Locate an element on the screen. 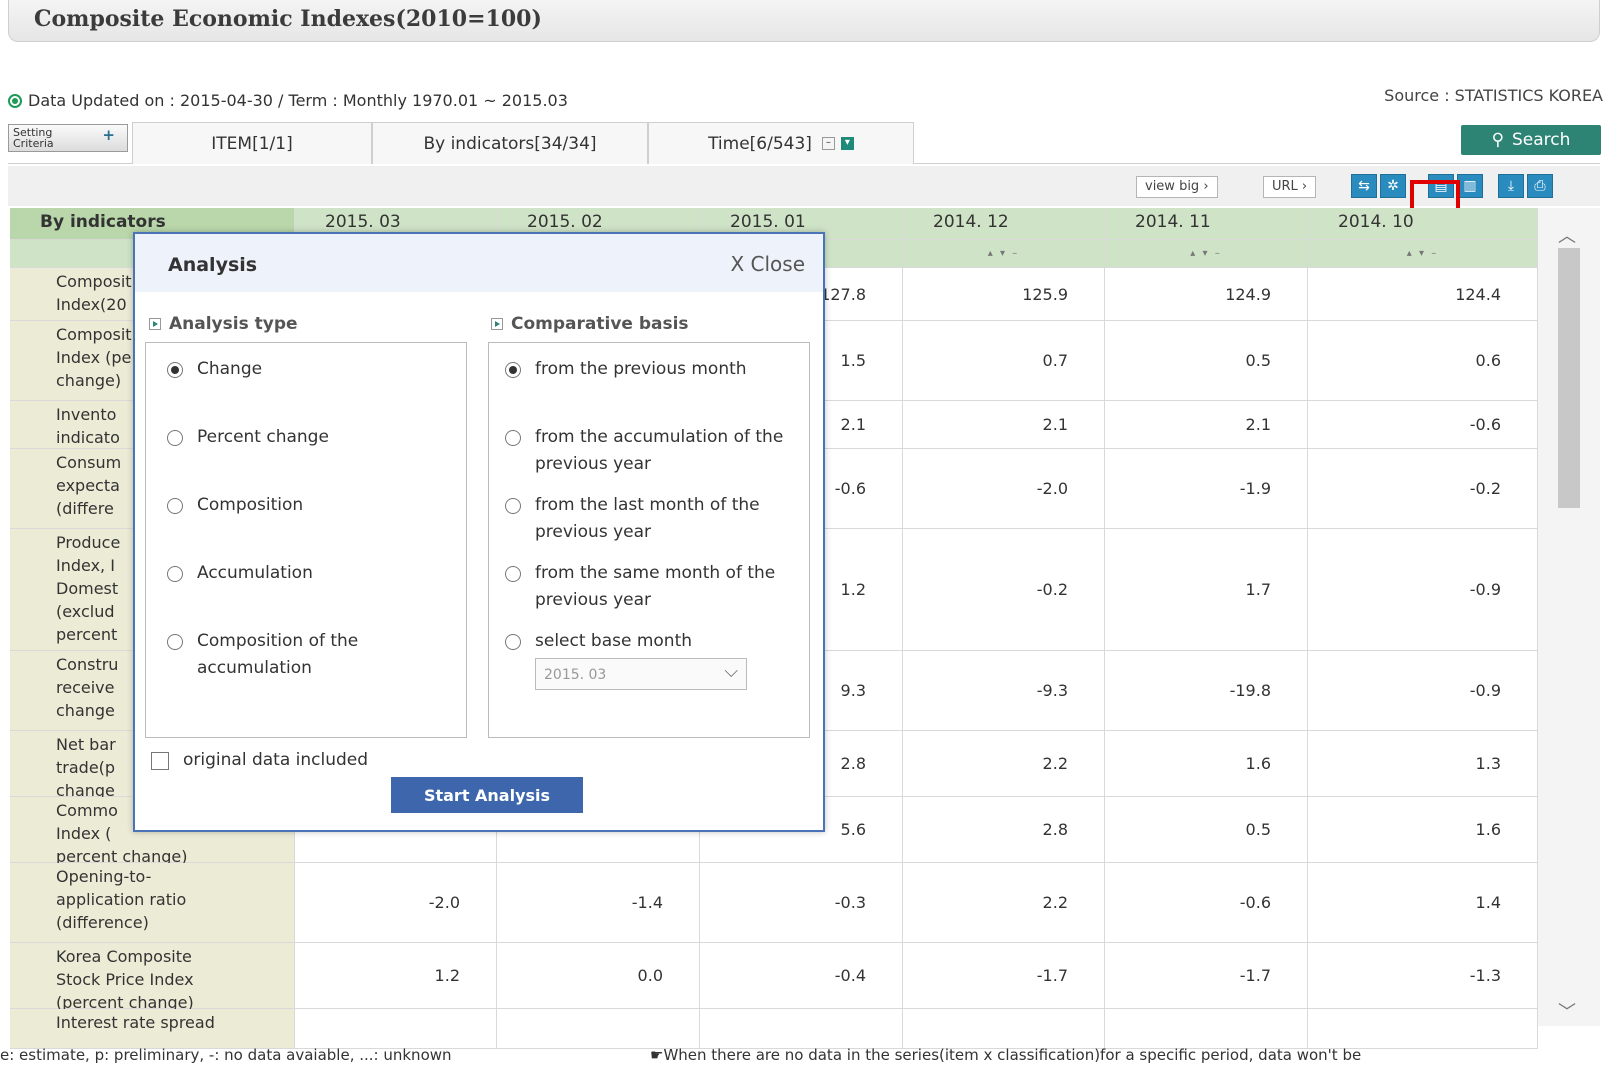 This screenshot has height=1092, width=1609. comparative-option: select base month is located at coordinates (652, 641).